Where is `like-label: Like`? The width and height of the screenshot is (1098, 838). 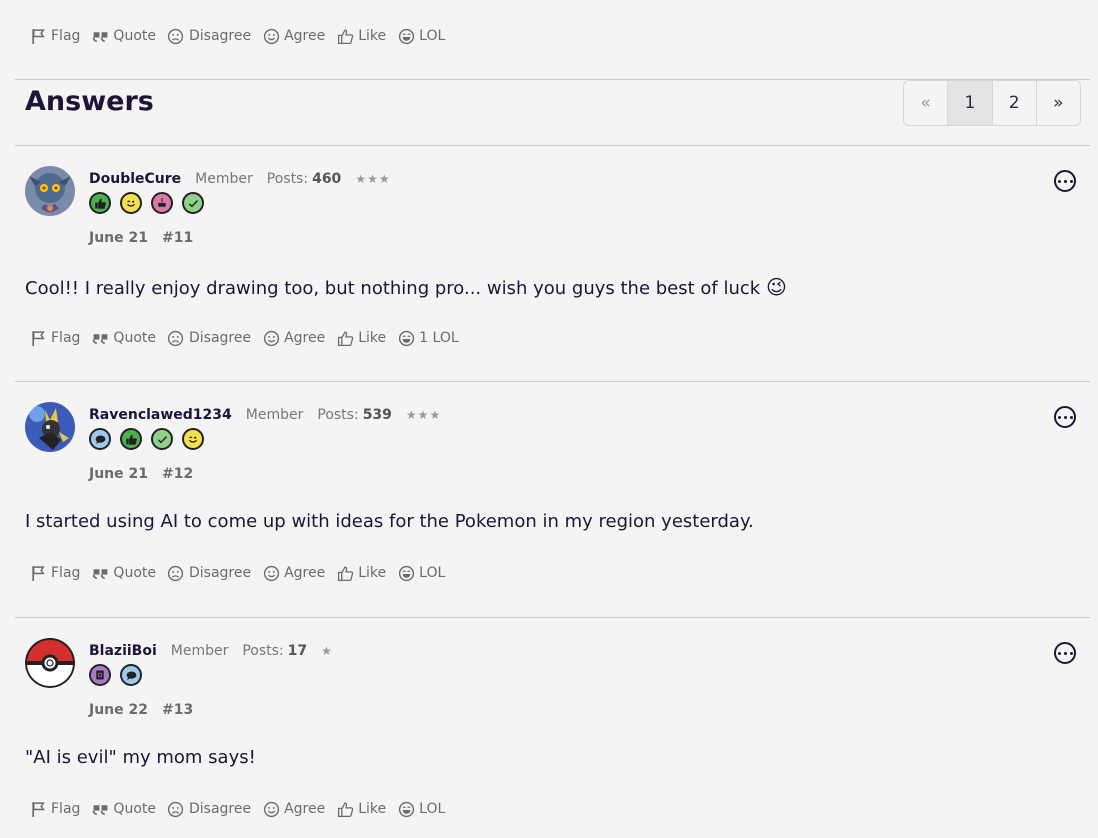
like-label: Like is located at coordinates (372, 809).